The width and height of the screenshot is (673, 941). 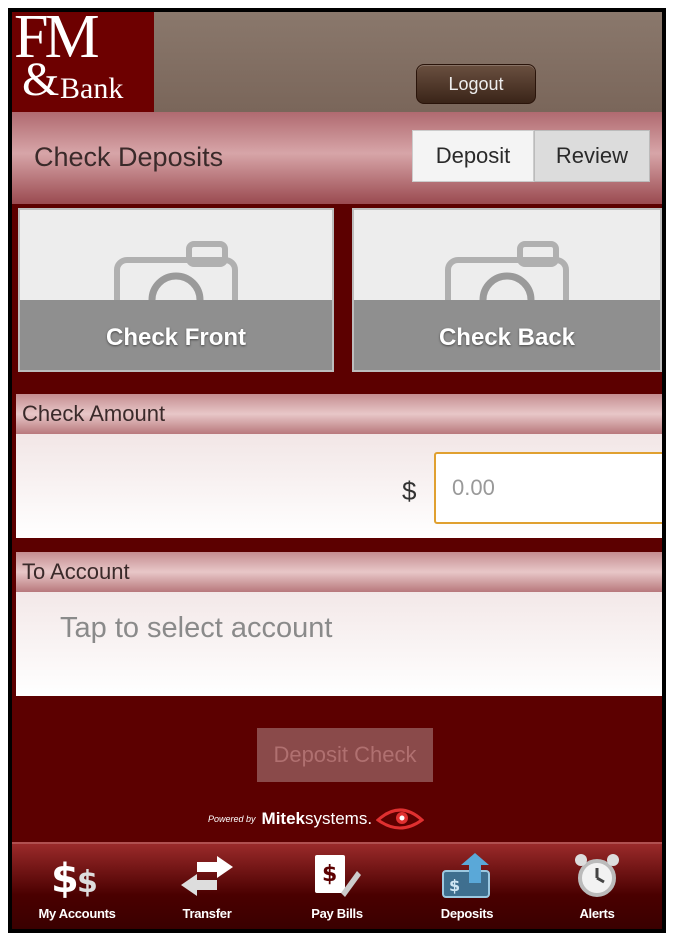 What do you see at coordinates (507, 290) in the screenshot?
I see `check-back-capture: Check Back` at bounding box center [507, 290].